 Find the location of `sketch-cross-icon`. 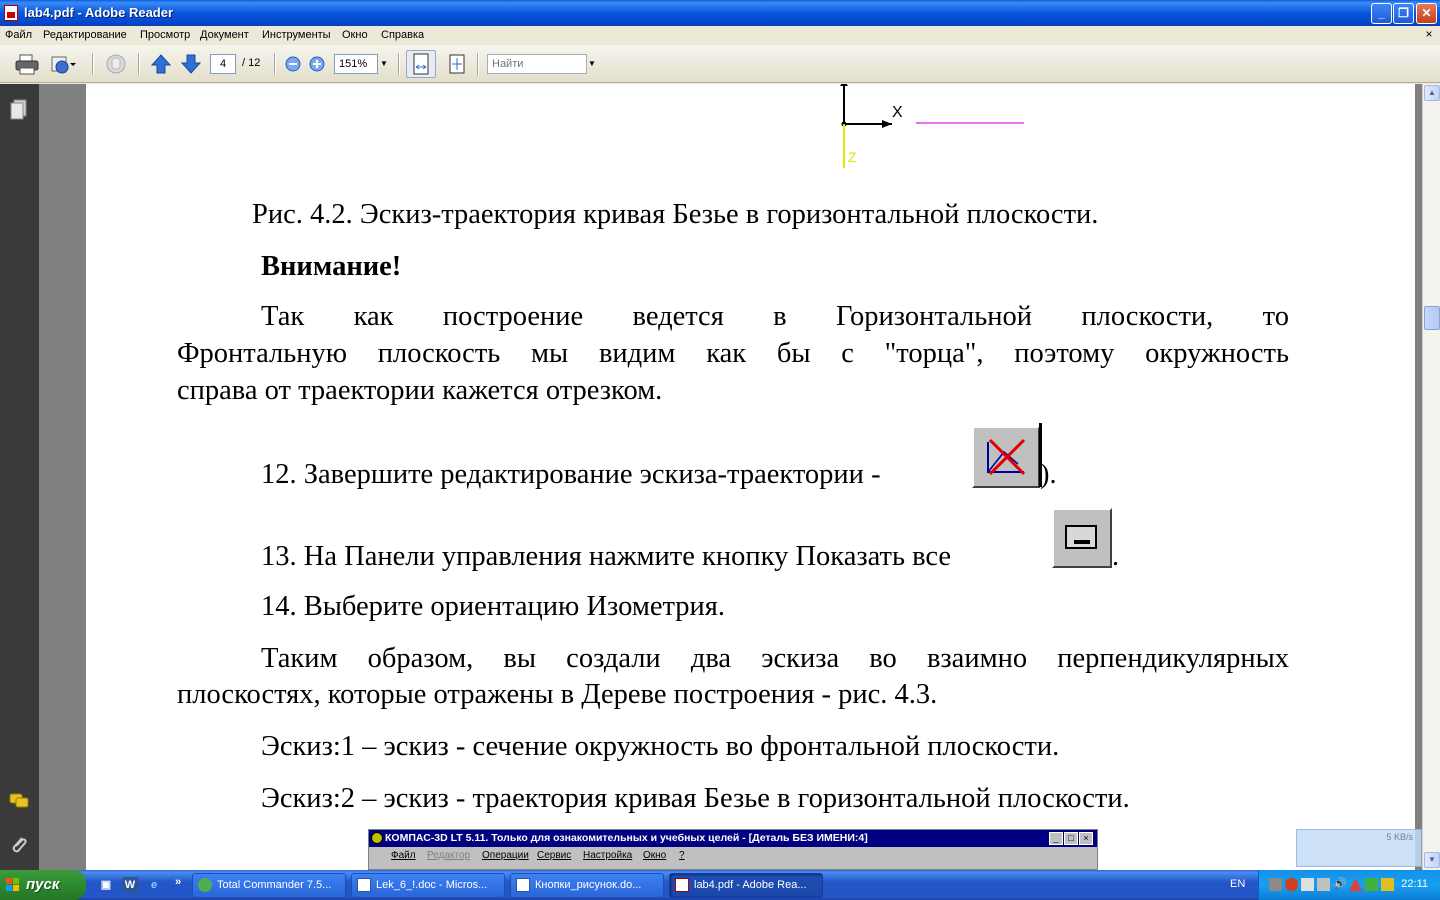

sketch-cross-icon is located at coordinates (1006, 457).